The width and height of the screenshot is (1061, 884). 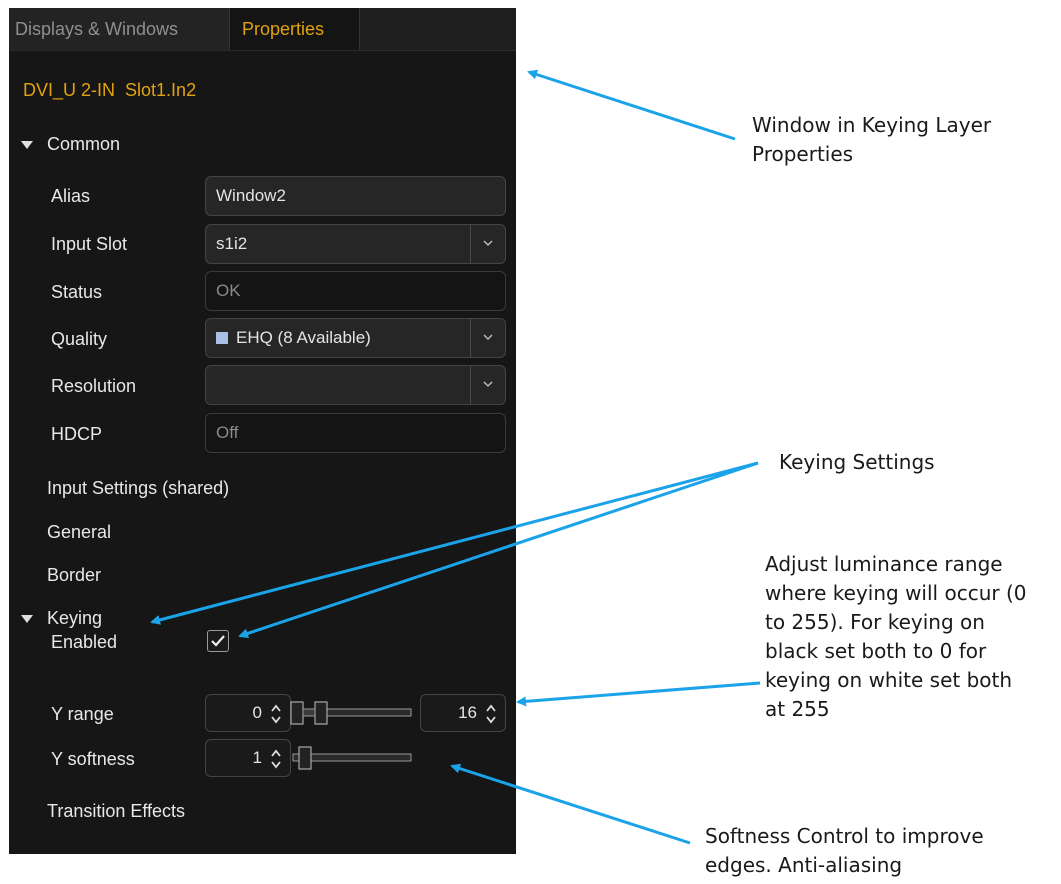 I want to click on arrow-keying-enabled, so click(x=498, y=550).